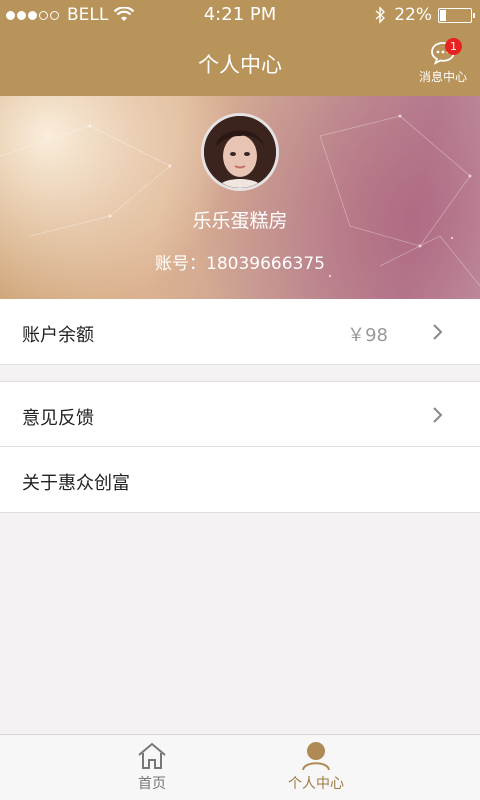  Describe the element at coordinates (456, 15) in the screenshot. I see `battery-icon` at that location.